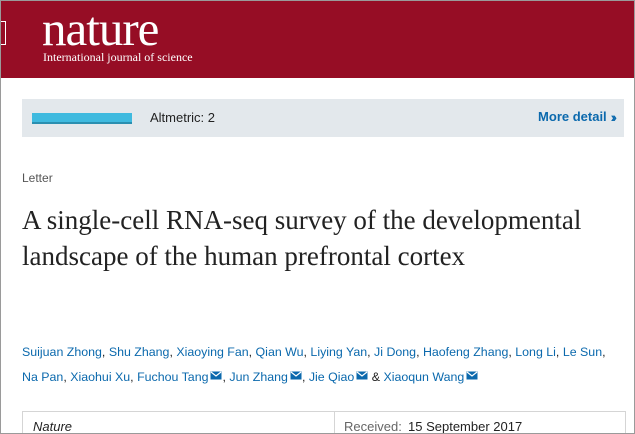 Image resolution: width=635 pixels, height=434 pixels. Describe the element at coordinates (118, 57) in the screenshot. I see `logo-tagline: International journal of science` at that location.